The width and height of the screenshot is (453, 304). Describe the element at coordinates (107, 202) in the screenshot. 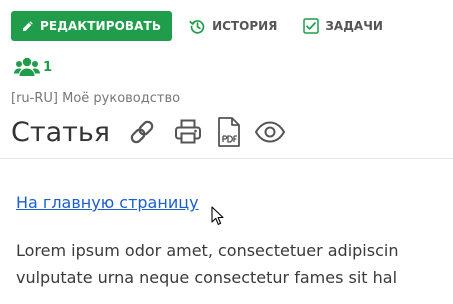

I see `home-page-link: На главную страницу` at that location.